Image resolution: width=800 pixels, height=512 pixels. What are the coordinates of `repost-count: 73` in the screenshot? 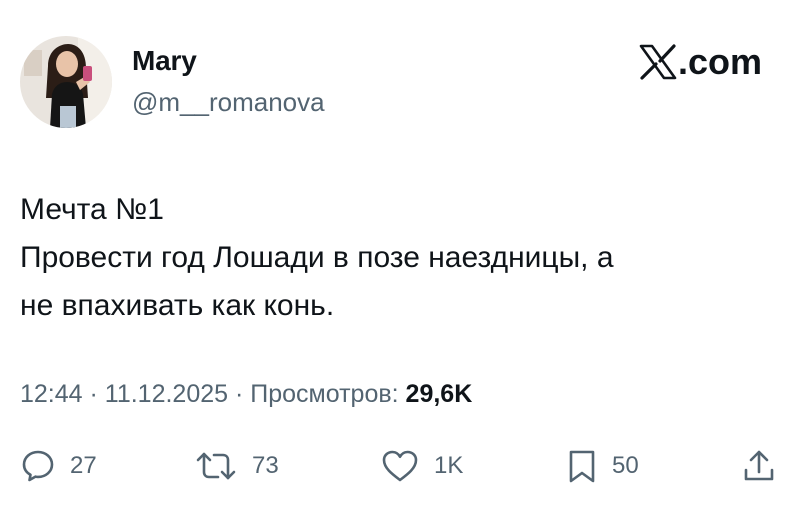 It's located at (265, 465).